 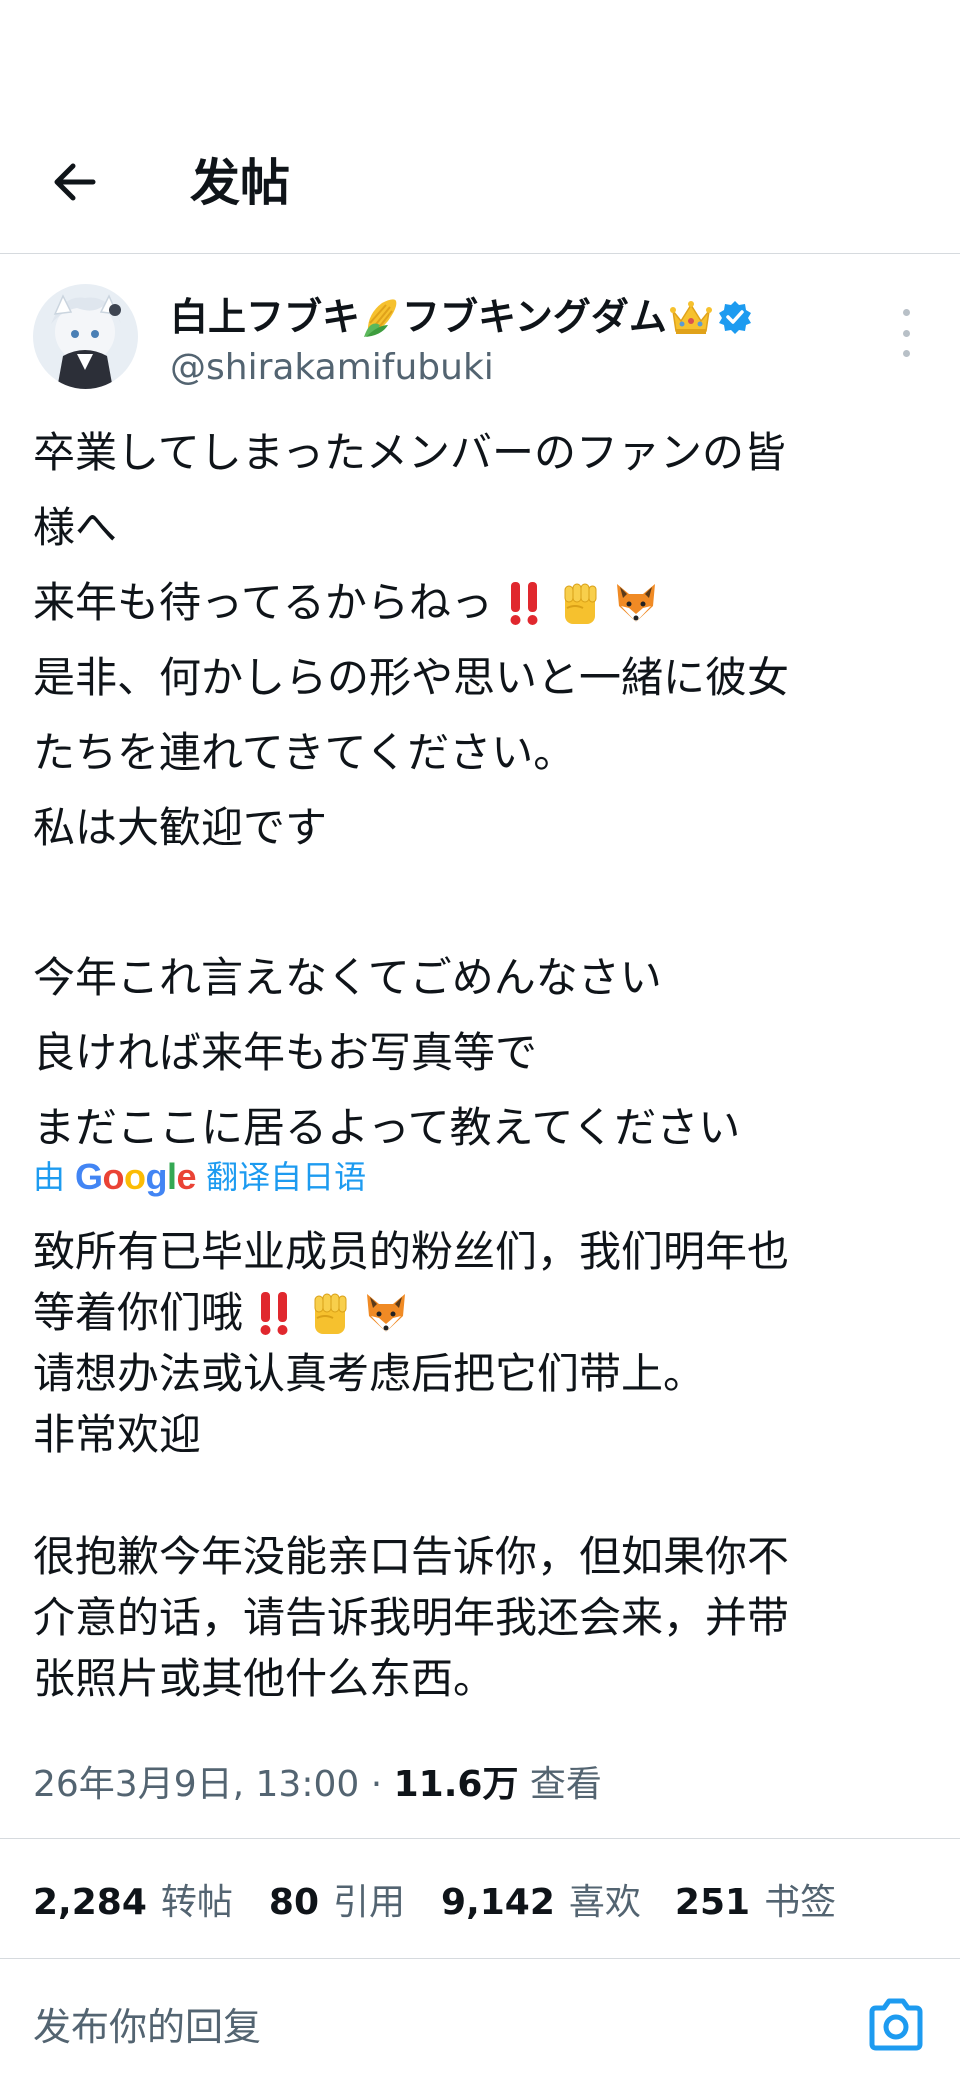 I want to click on text-line: たちを連れてきてください。, so click(x=483, y=752).